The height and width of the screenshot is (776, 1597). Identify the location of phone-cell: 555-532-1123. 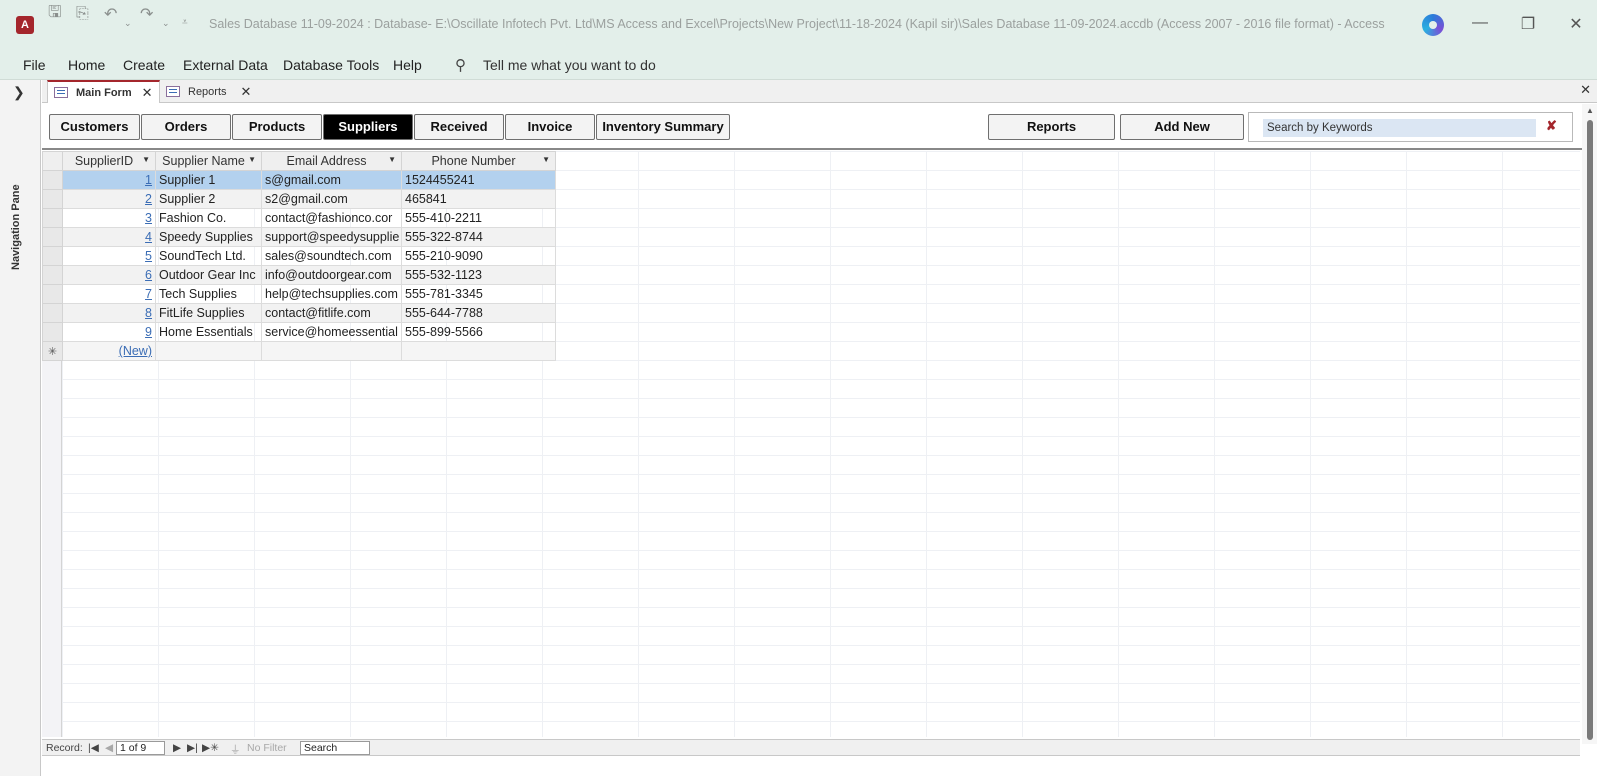
(478, 275).